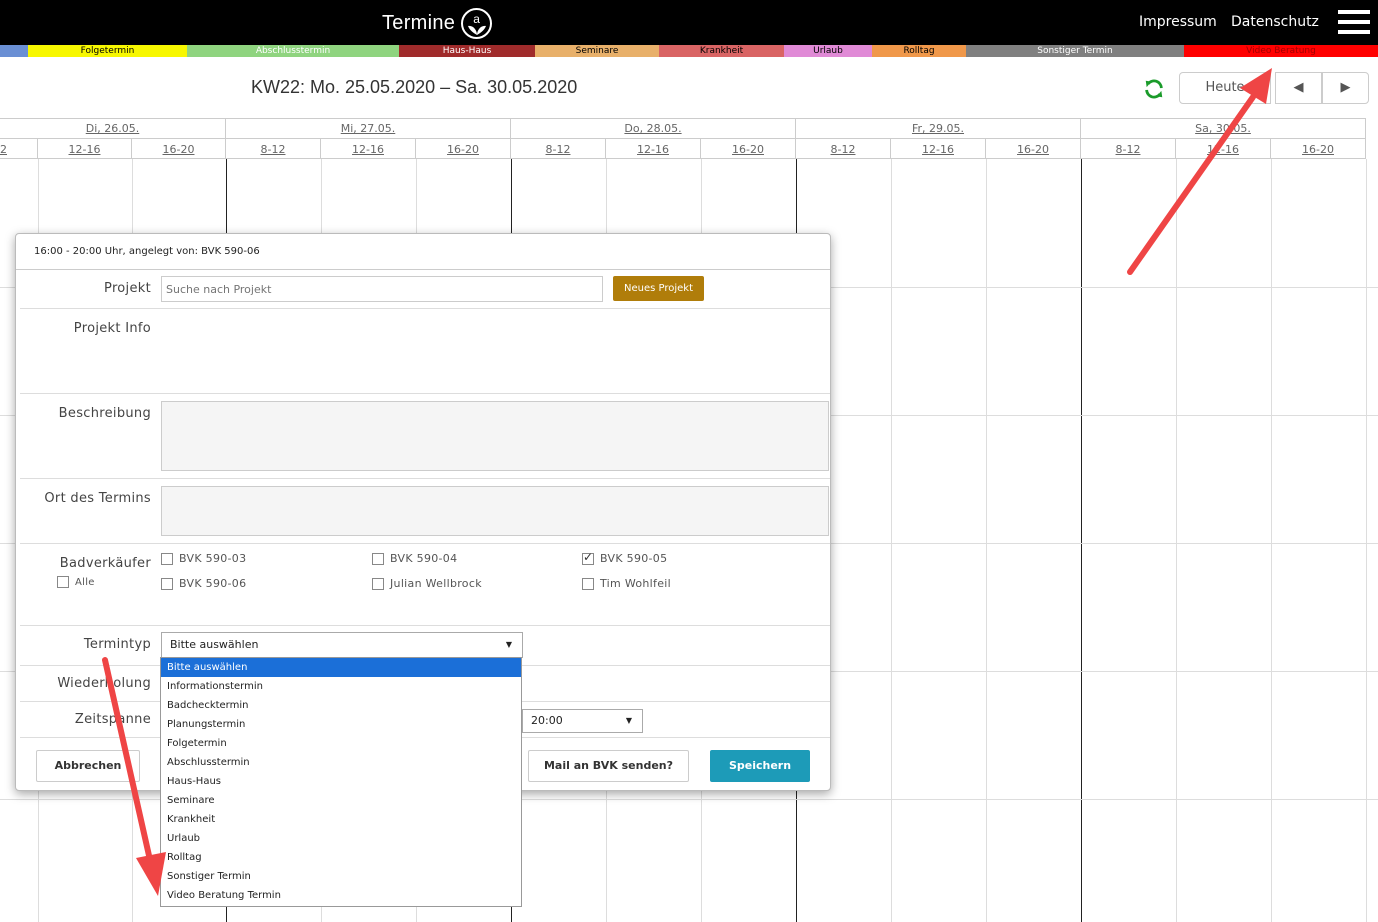 Image resolution: width=1378 pixels, height=922 pixels. Describe the element at coordinates (1281, 51) in the screenshot. I see `legend-item: Video Beratung` at that location.